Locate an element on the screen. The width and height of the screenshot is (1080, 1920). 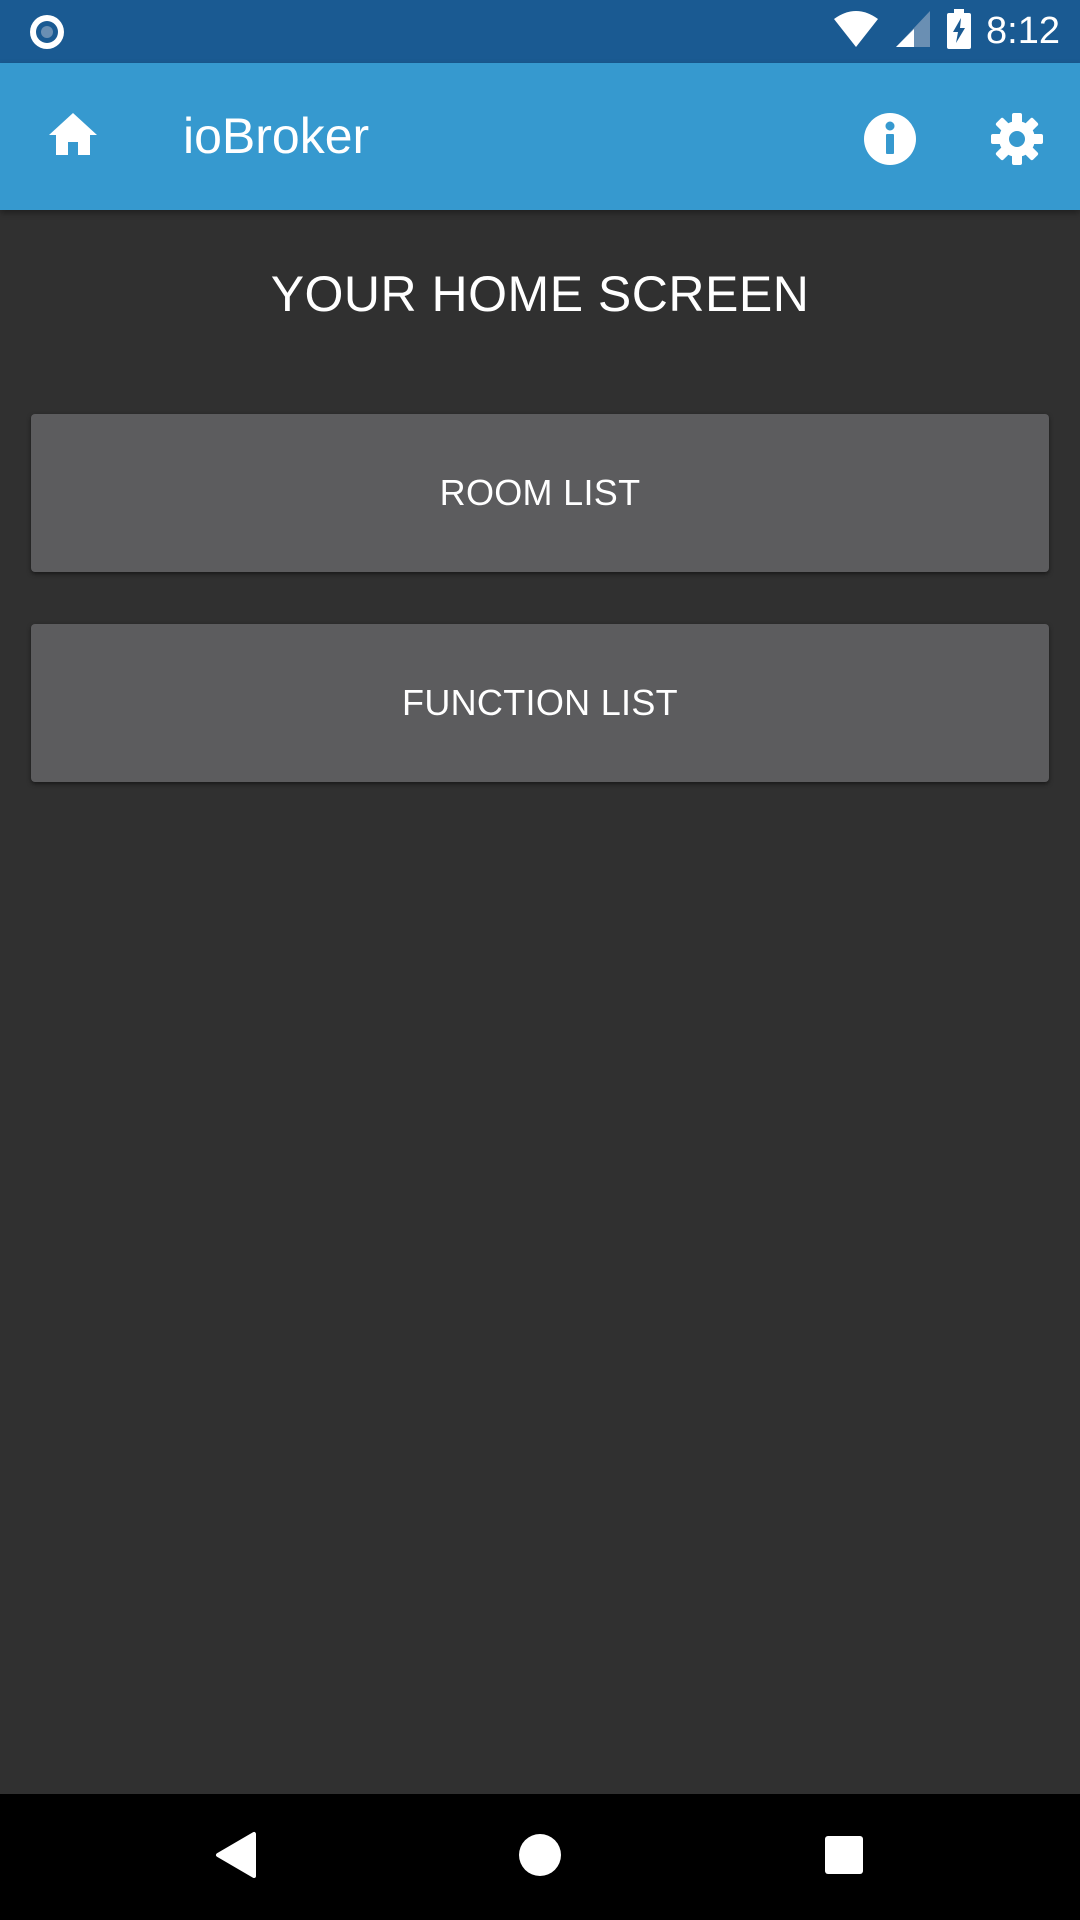
info-icon is located at coordinates (890, 141).